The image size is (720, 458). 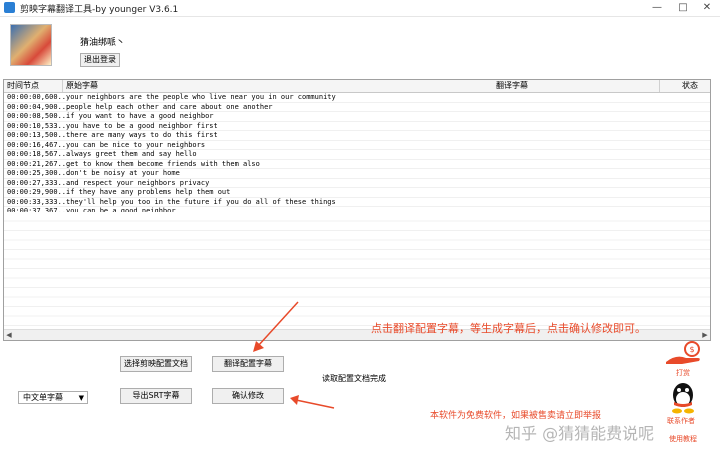 I want to click on chevron-down-icon: ▼, so click(x=81, y=398).